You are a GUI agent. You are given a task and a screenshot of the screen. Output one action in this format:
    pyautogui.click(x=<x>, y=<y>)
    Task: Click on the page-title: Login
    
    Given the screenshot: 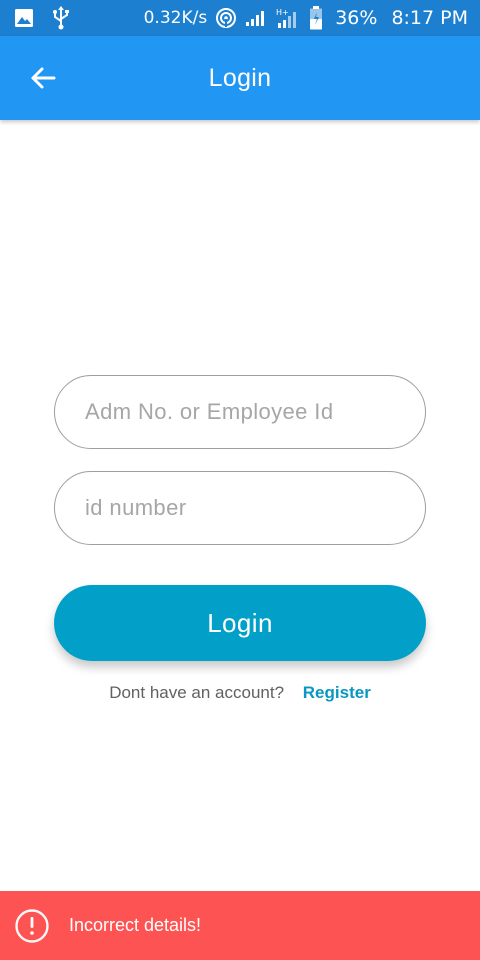 What is the action you would take?
    pyautogui.click(x=240, y=78)
    